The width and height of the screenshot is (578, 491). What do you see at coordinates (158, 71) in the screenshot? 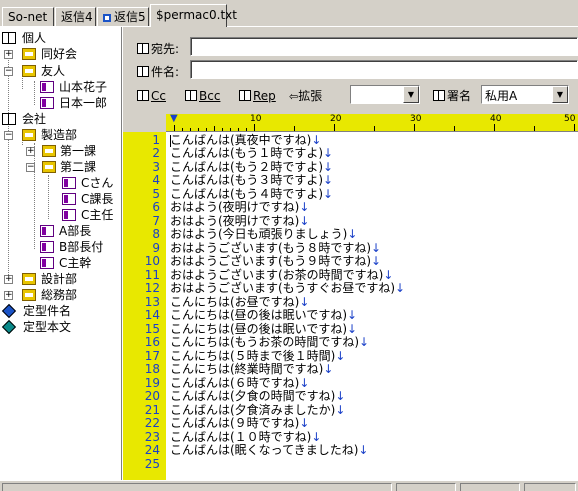
I see `subject-label-wrap: 件名:` at bounding box center [158, 71].